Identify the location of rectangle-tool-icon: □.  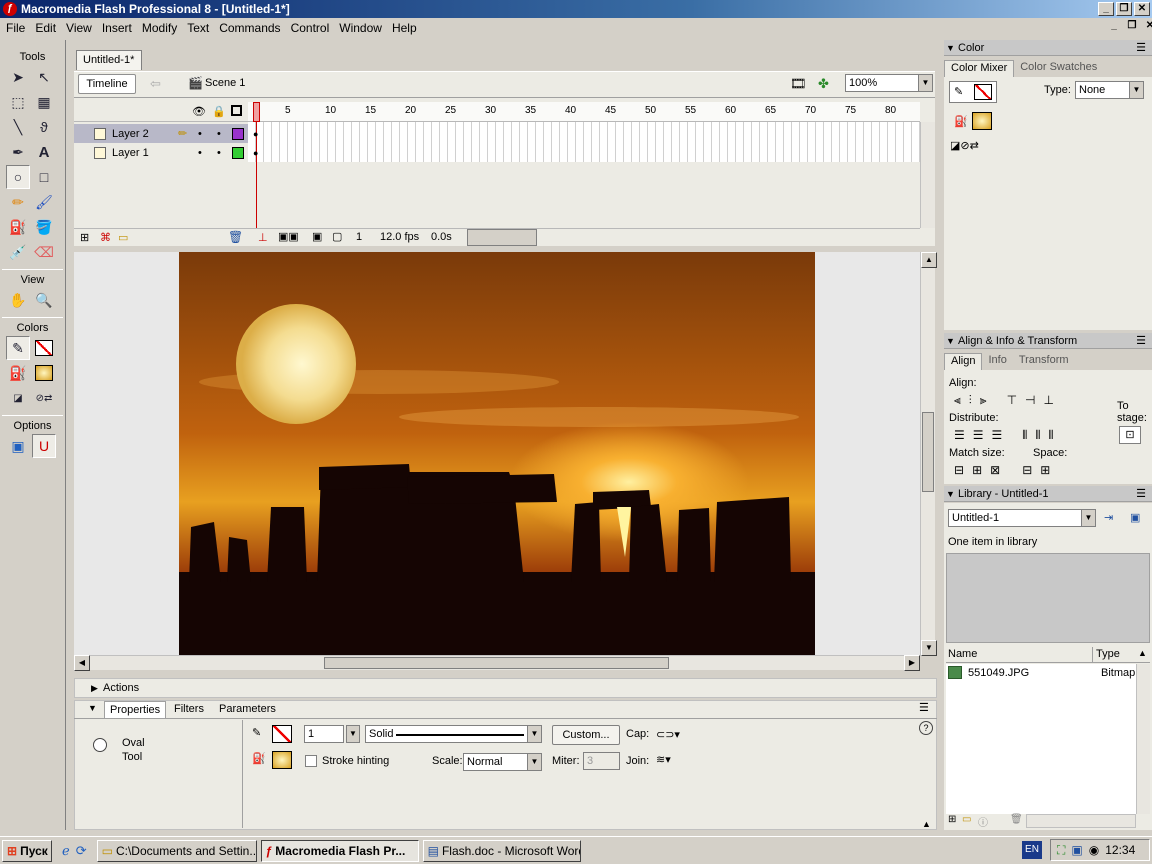
(44, 177).